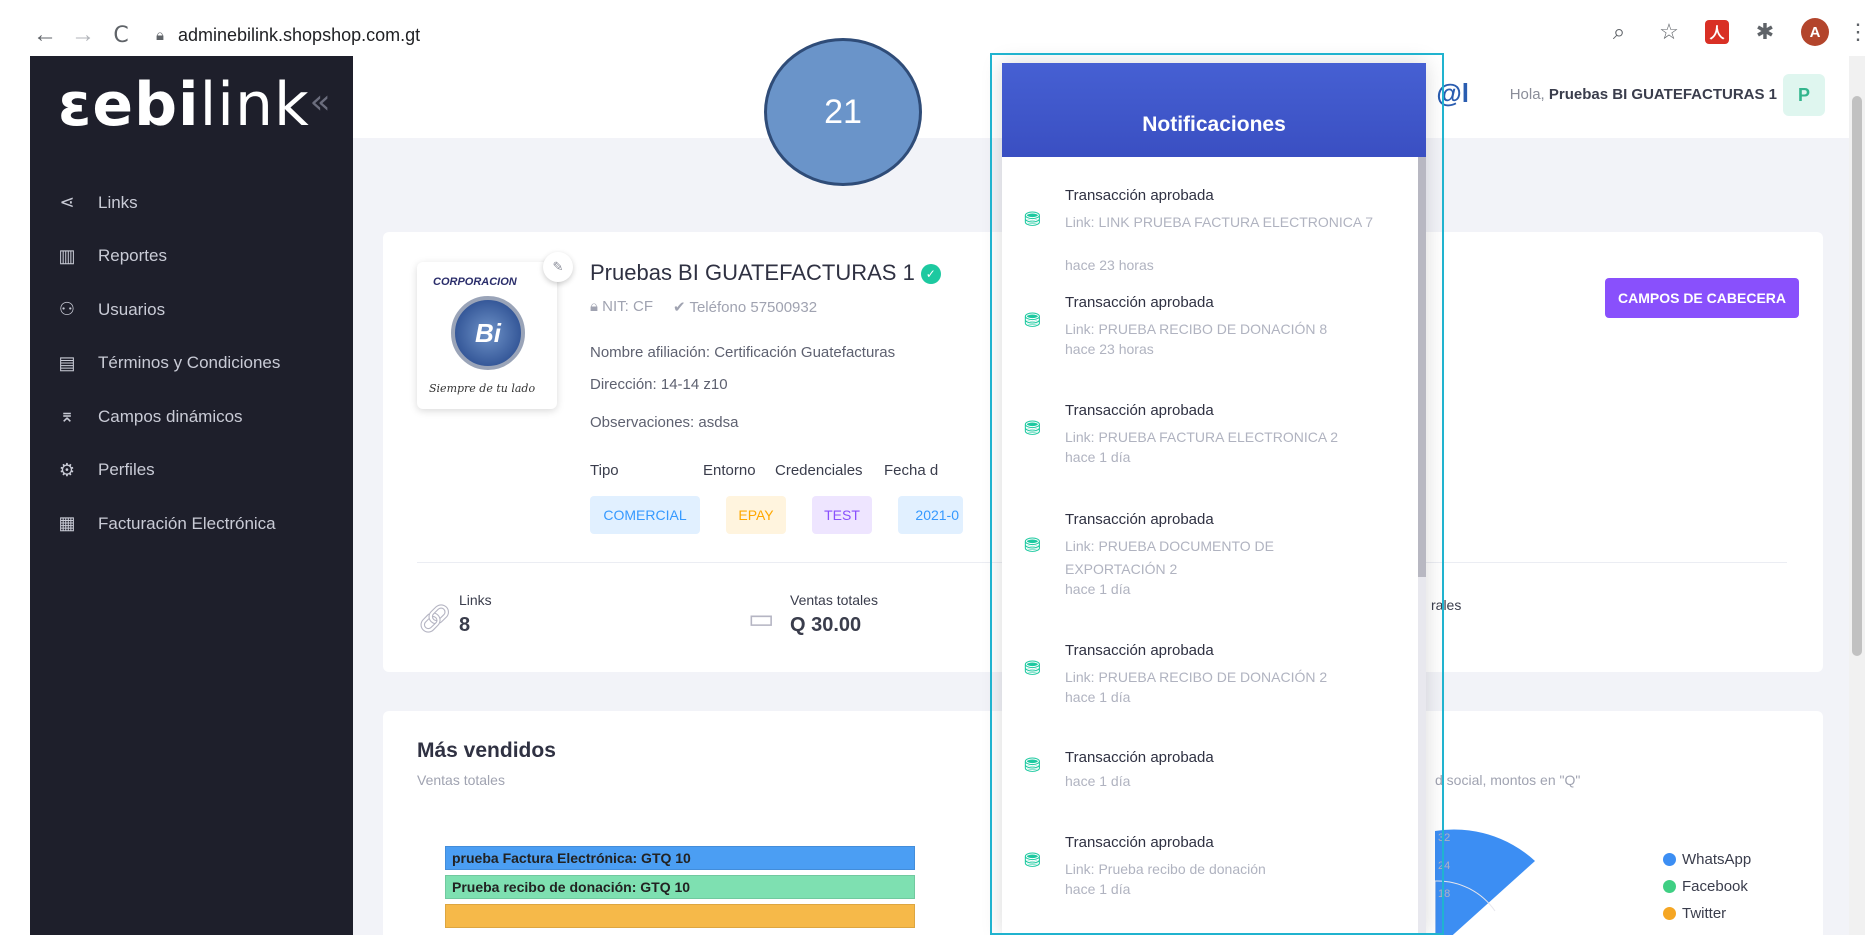 The width and height of the screenshot is (1865, 935). I want to click on greeting-text: Hola,, so click(1527, 94).